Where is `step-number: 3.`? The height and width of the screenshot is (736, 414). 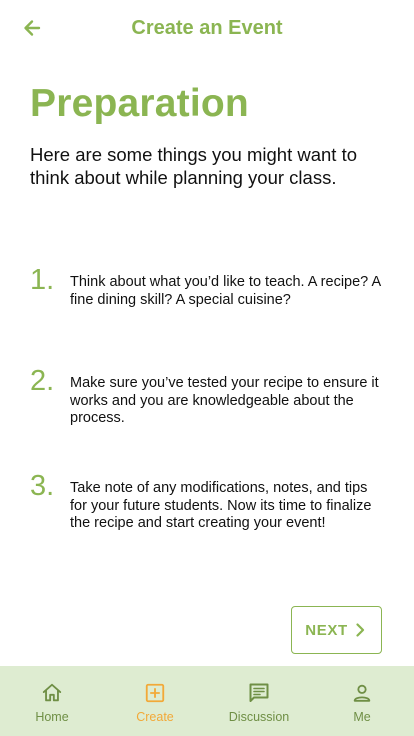 step-number: 3. is located at coordinates (42, 486).